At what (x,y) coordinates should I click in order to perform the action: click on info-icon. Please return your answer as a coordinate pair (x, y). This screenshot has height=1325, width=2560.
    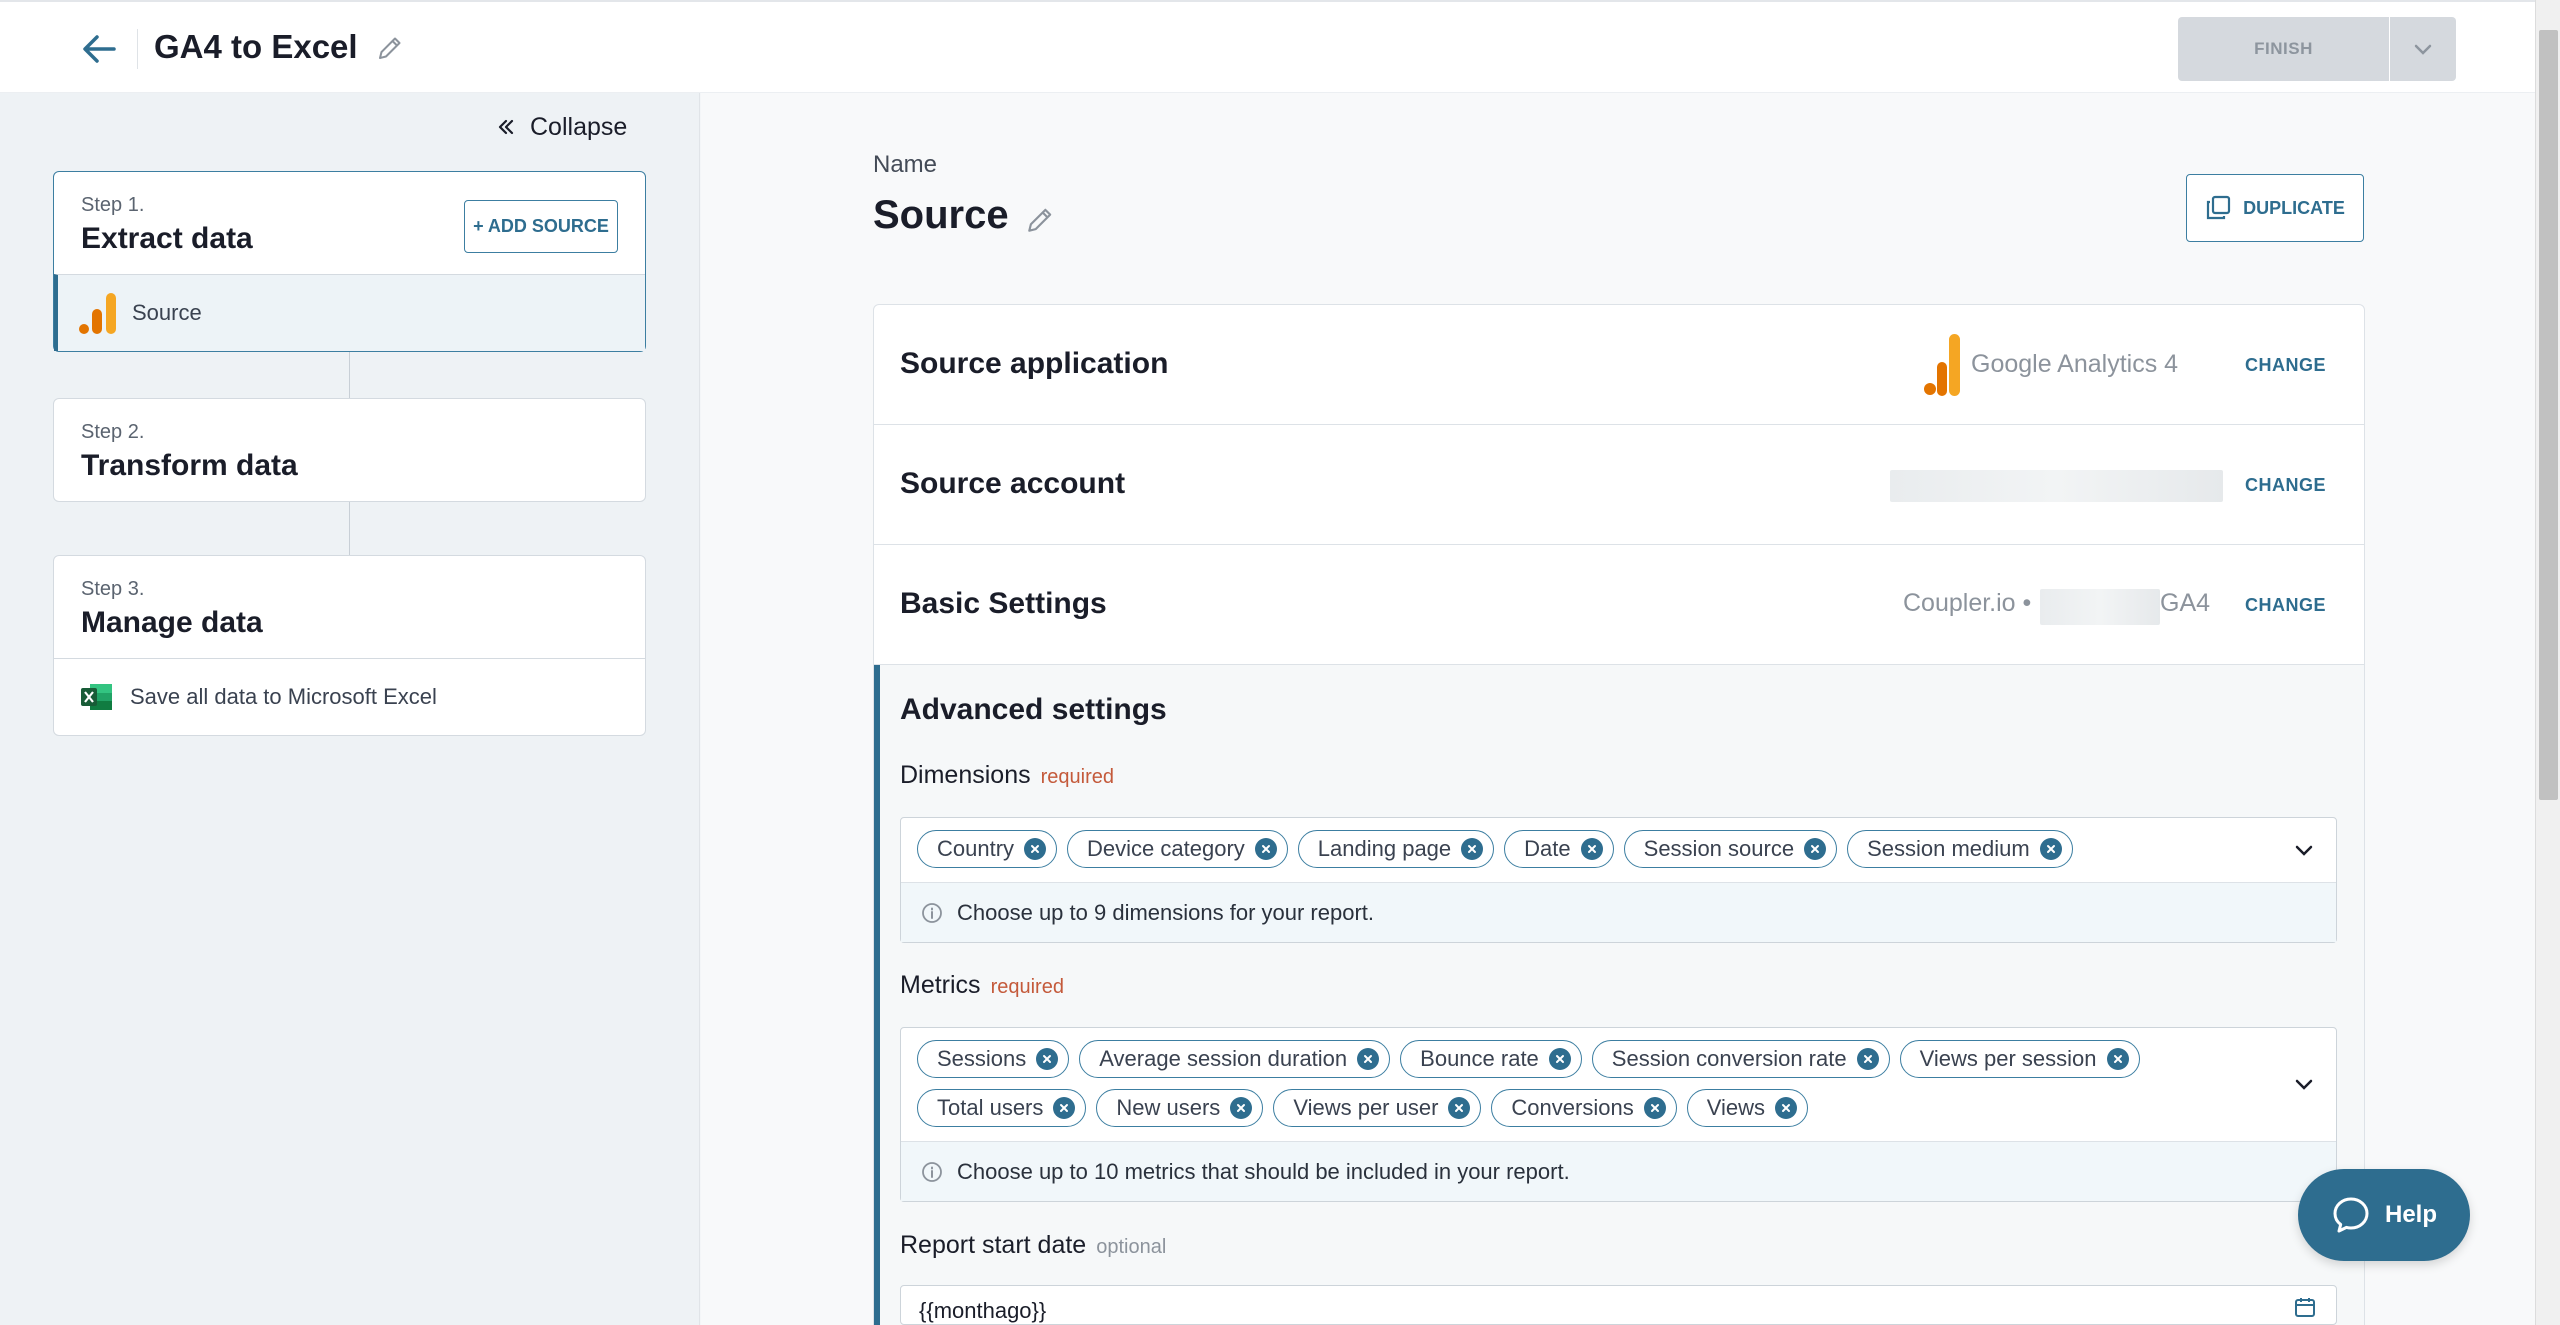
    Looking at the image, I should click on (932, 912).